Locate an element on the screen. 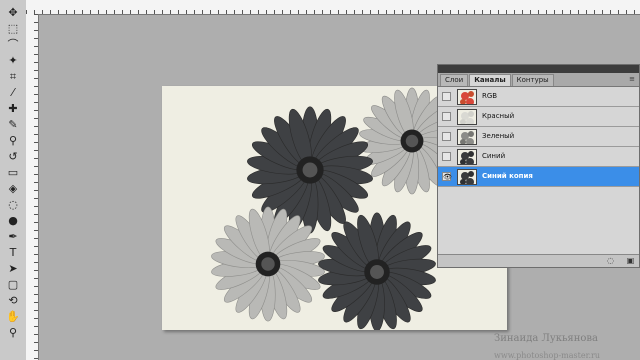 The image size is (640, 360). tab-layers: Слои is located at coordinates (454, 80).